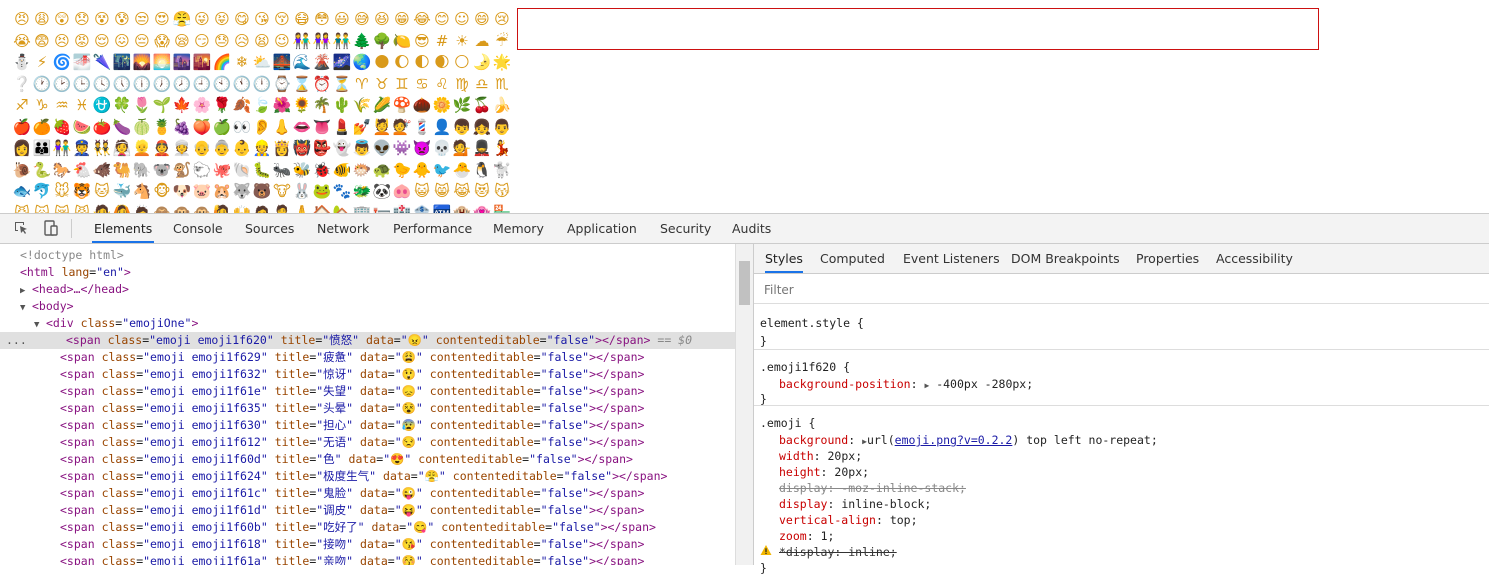 The width and height of the screenshot is (1489, 576). What do you see at coordinates (182, 127) in the screenshot?
I see `emoji-glyph: 🍇` at bounding box center [182, 127].